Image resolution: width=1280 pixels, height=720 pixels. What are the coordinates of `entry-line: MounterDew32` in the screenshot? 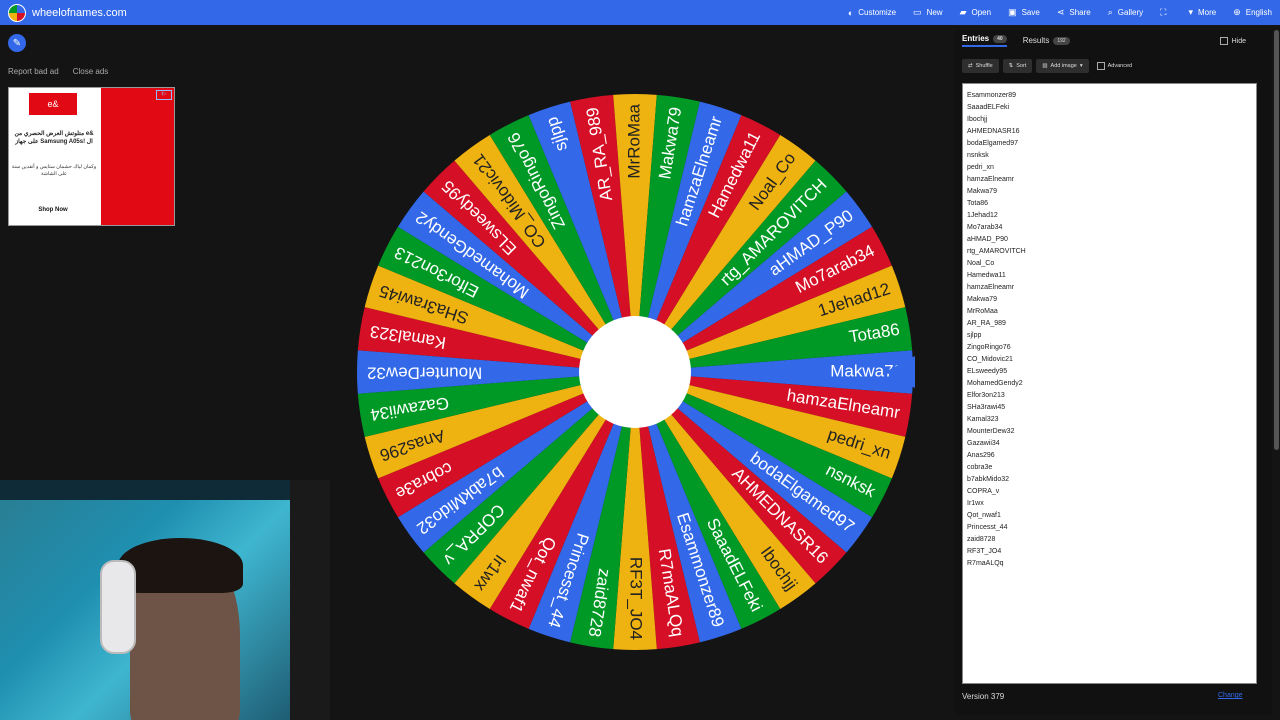 It's located at (991, 431).